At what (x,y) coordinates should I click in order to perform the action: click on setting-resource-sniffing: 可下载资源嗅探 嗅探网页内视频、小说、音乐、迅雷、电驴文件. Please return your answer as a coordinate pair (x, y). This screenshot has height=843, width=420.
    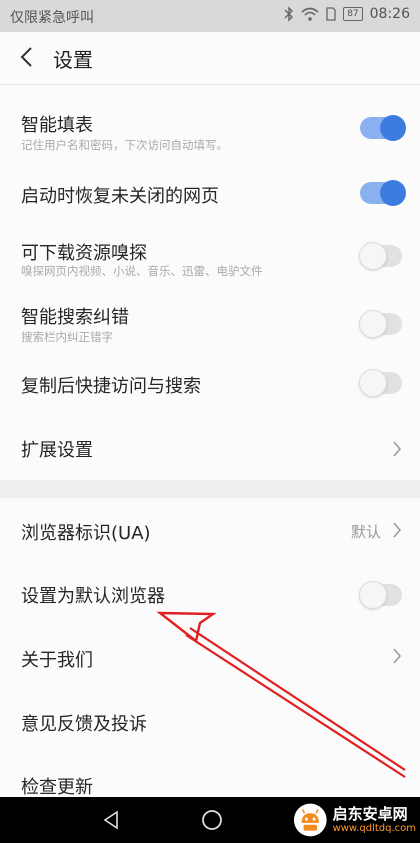
    Looking at the image, I should click on (210, 256).